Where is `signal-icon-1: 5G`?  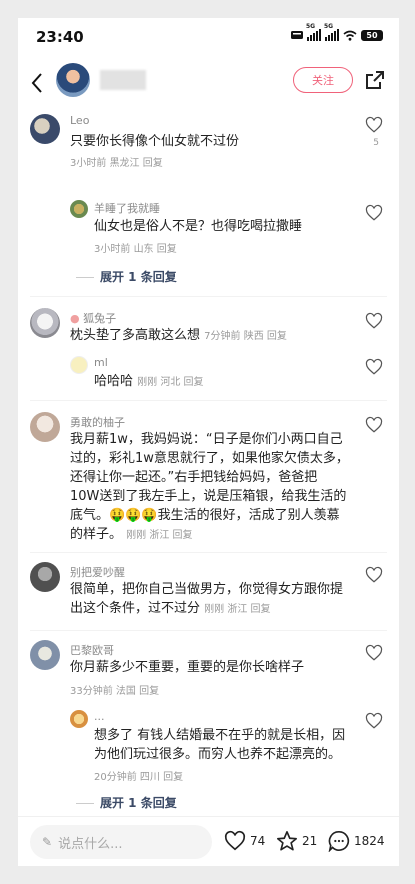
signal-icon-1: 5G is located at coordinates (313, 32).